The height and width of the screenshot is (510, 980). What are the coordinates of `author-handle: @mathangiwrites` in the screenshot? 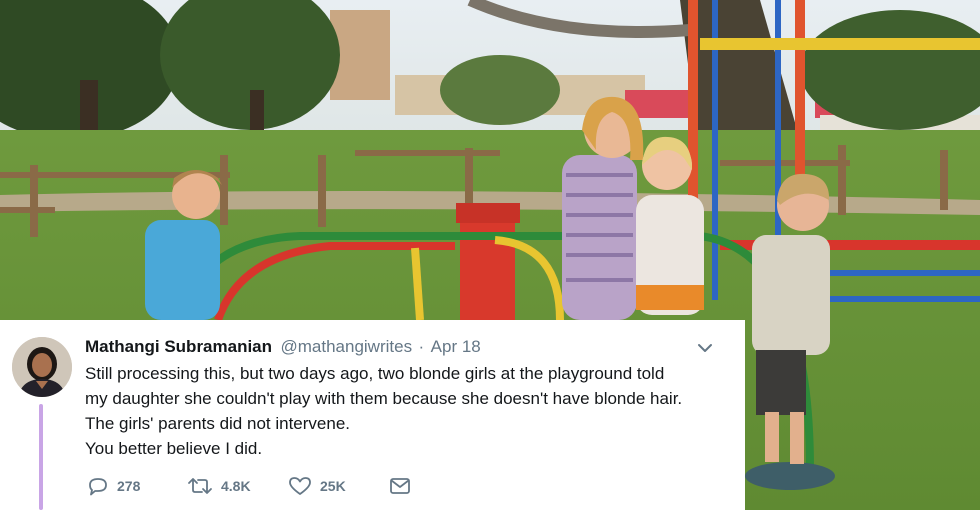 It's located at (346, 346).